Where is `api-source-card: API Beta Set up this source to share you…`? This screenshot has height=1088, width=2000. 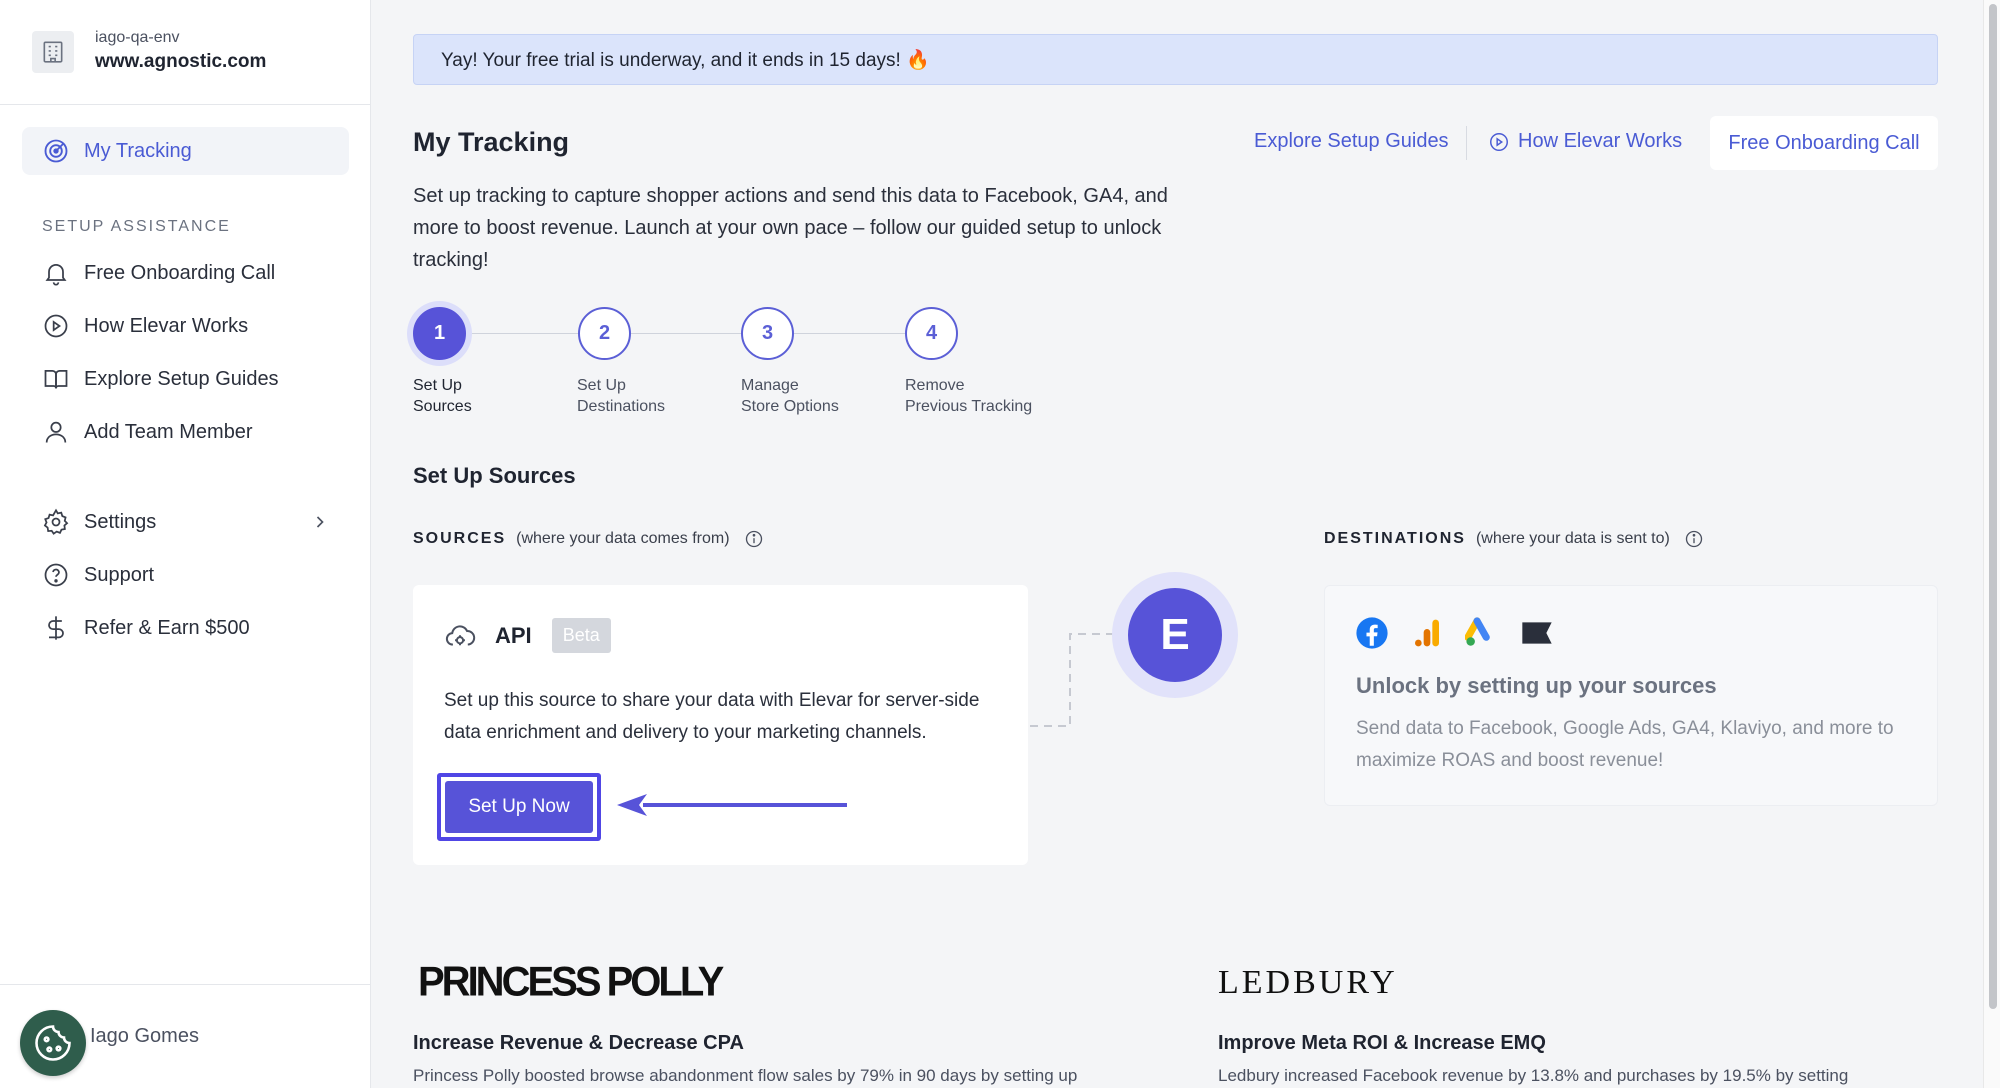 api-source-card: API Beta Set up this source to share you… is located at coordinates (720, 725).